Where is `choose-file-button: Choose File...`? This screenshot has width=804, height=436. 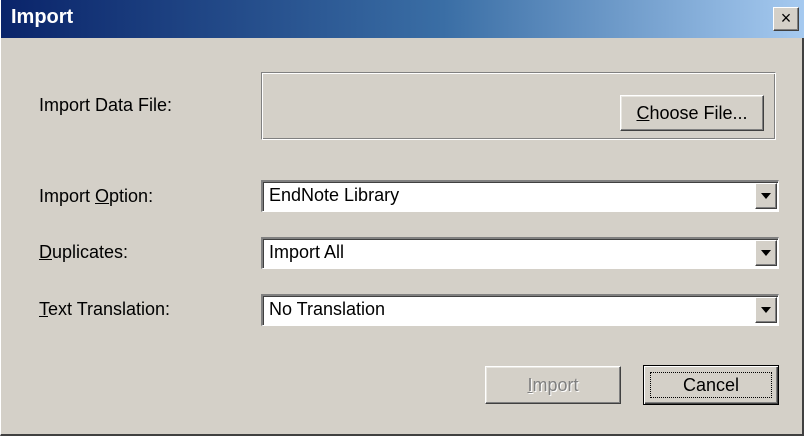 choose-file-button: Choose File... is located at coordinates (692, 113).